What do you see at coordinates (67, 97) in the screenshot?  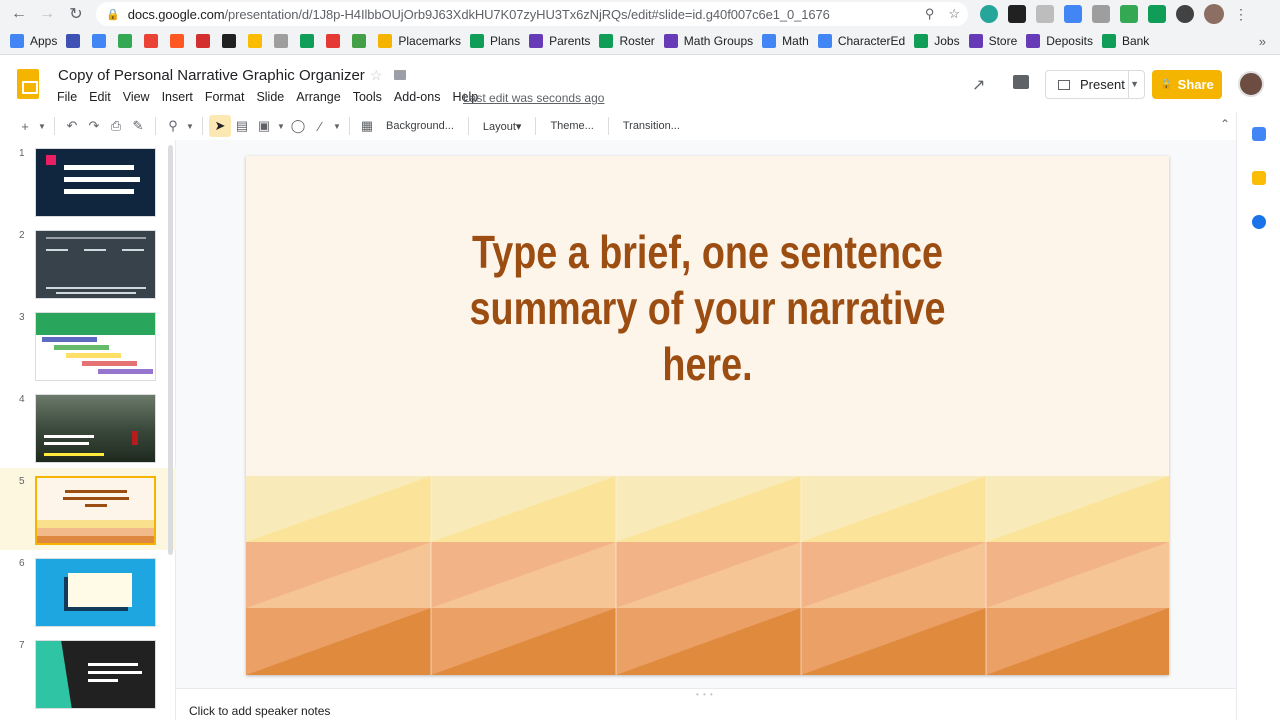 I see `menu-file: File` at bounding box center [67, 97].